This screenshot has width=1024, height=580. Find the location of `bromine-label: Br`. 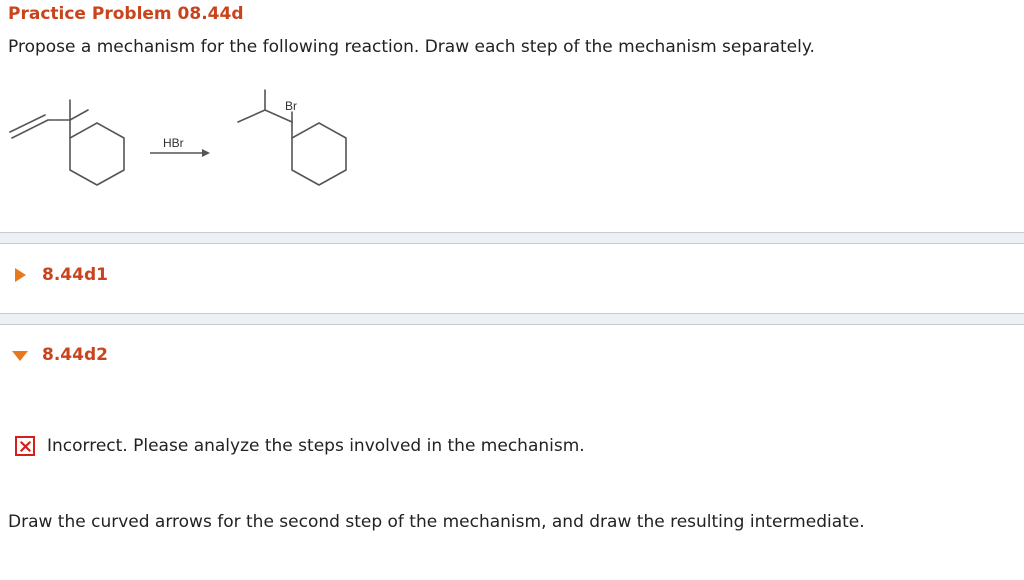

bromine-label: Br is located at coordinates (291, 106).